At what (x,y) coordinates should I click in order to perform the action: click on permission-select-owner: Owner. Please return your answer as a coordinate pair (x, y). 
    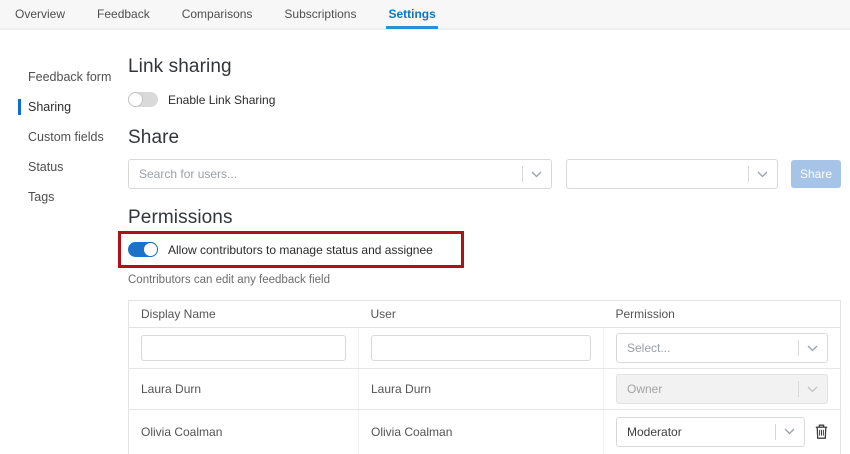
    Looking at the image, I should click on (722, 389).